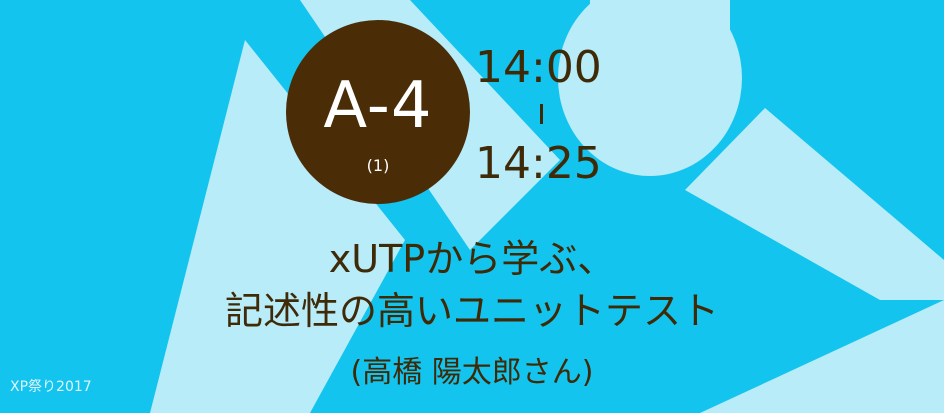  I want to click on talk-title-line1: xUTPから学ぶ、, so click(472, 259).